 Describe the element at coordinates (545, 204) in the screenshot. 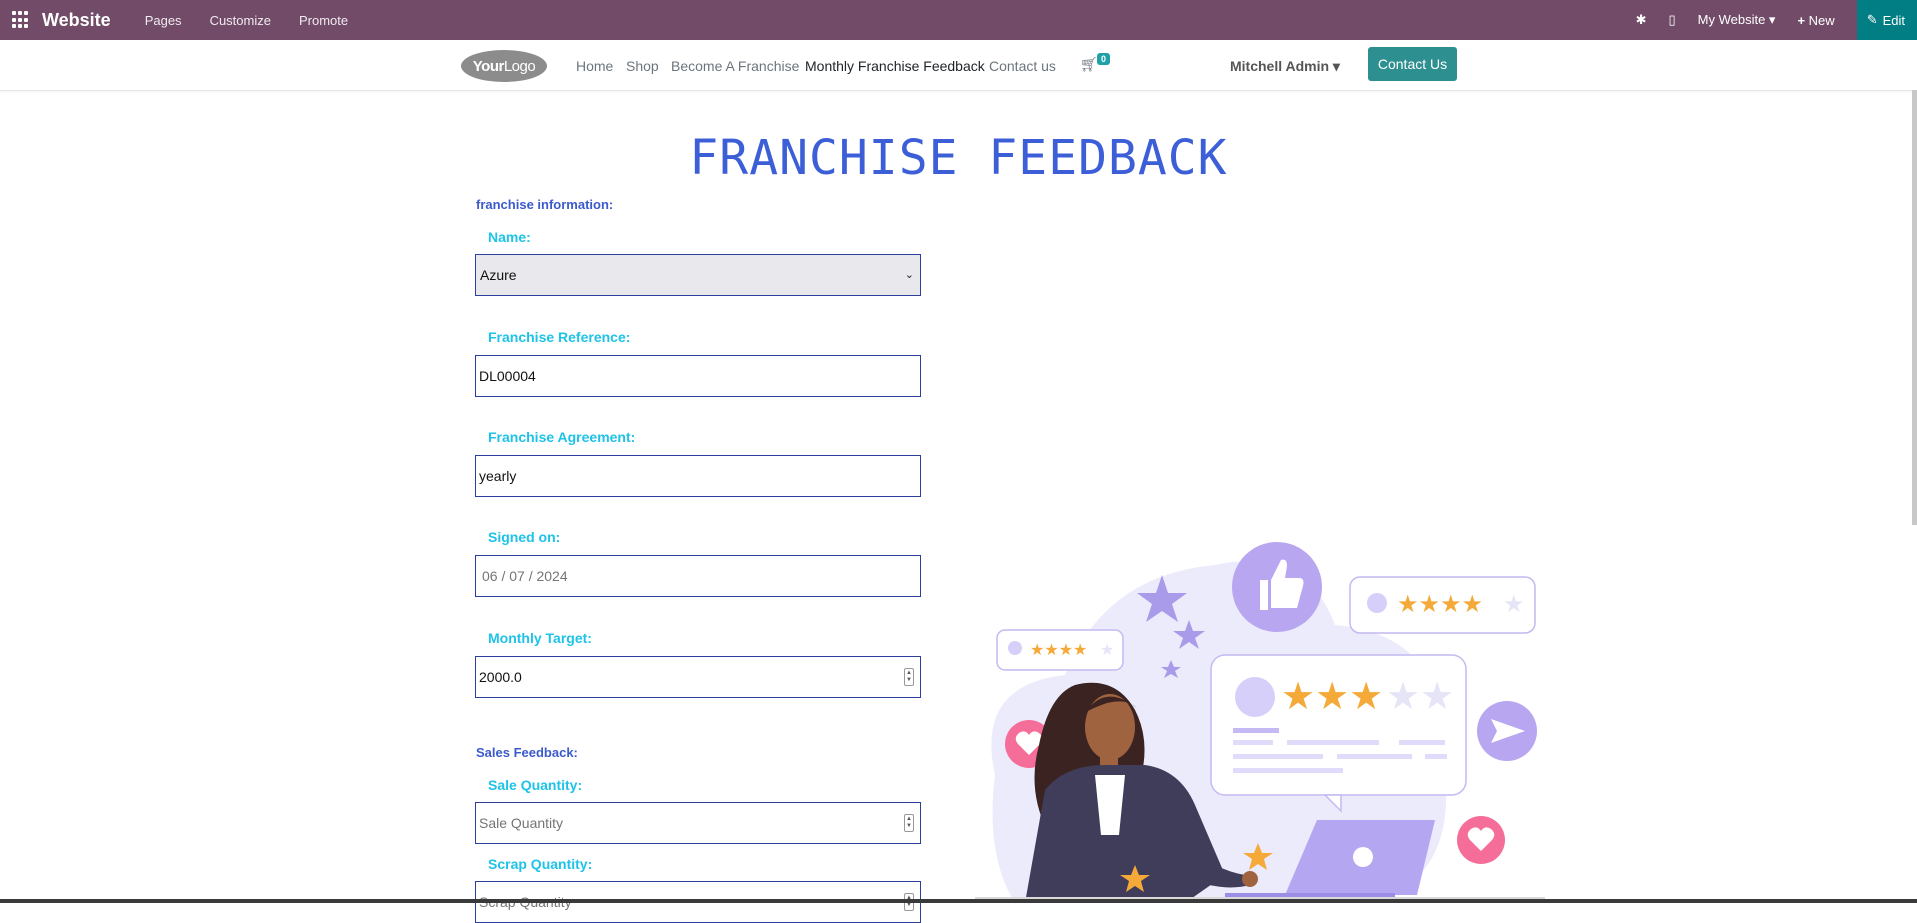

I see `section-franchise-info: franchise information:` at that location.